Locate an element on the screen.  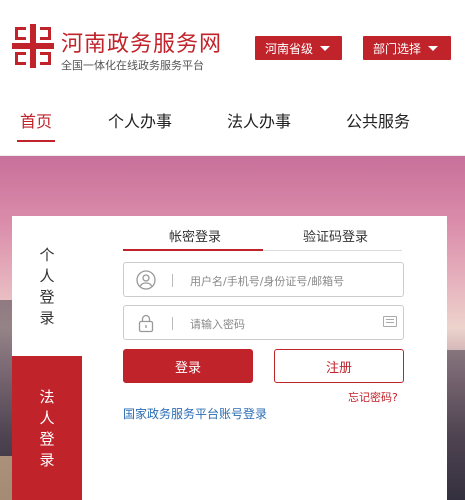
username-input: 用户名/手机号/身份证号/邮箱号 is located at coordinates (263, 279).